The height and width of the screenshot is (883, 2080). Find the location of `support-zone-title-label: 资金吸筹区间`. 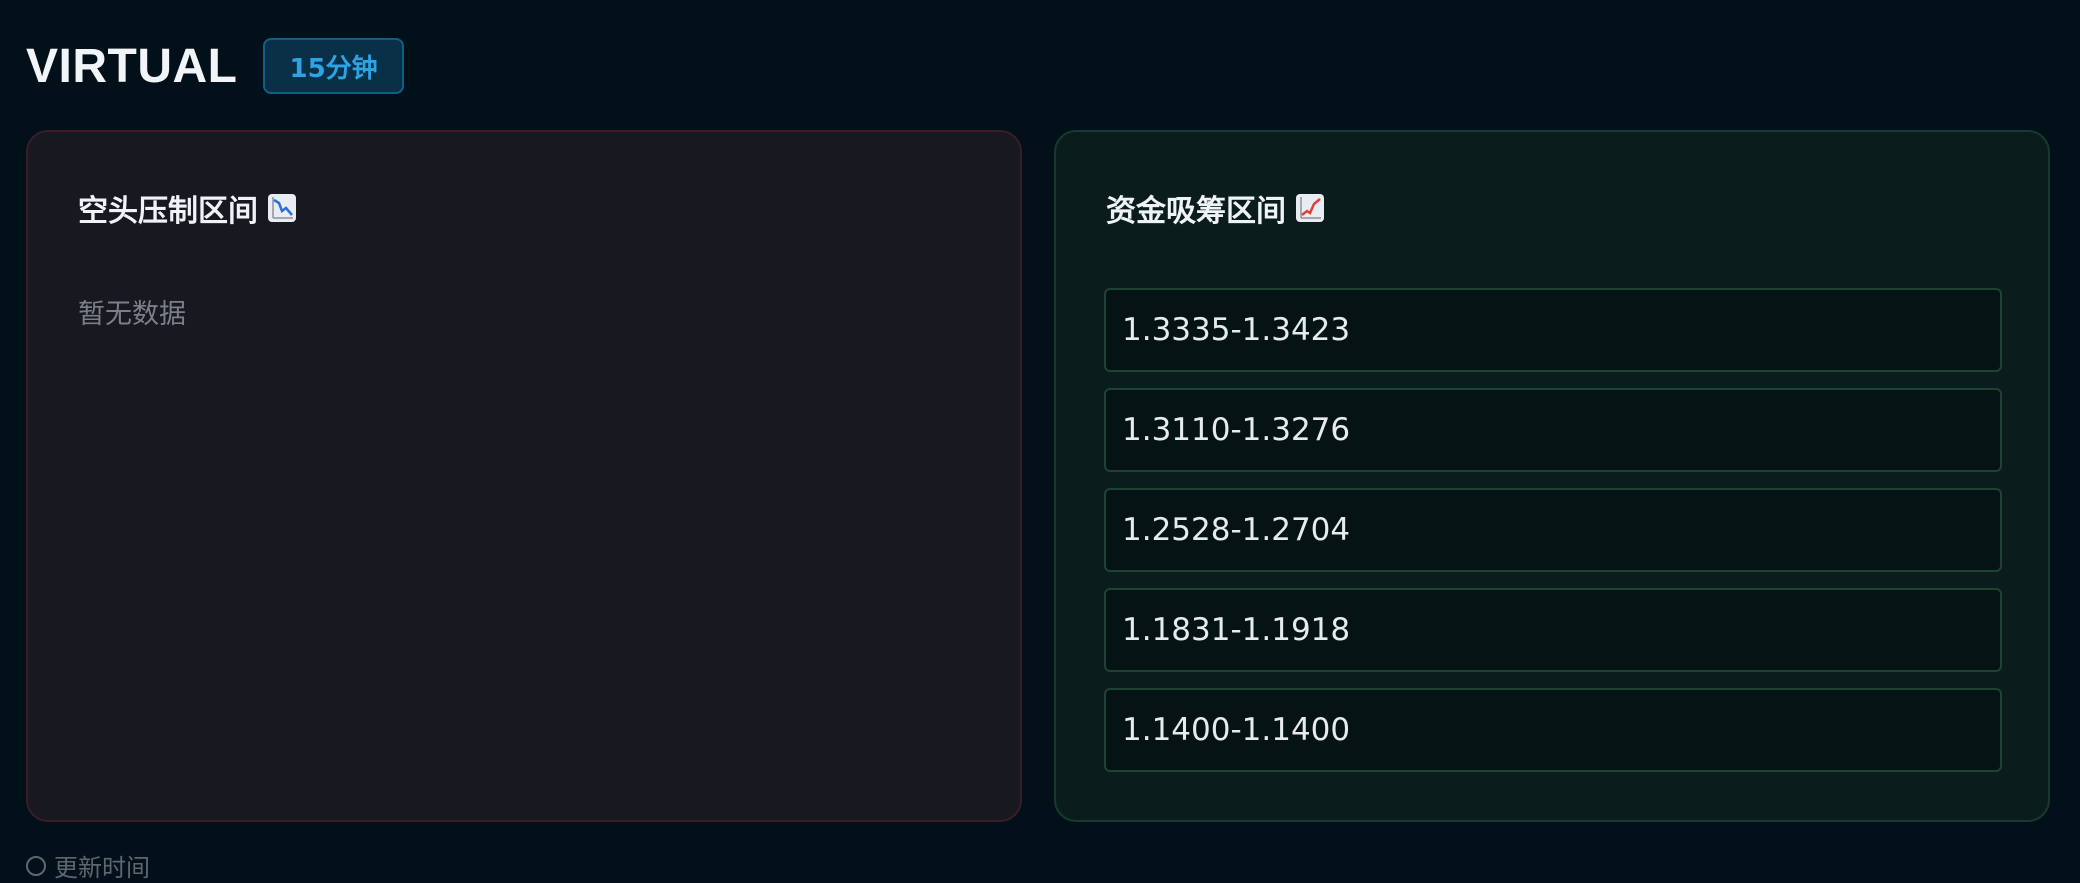

support-zone-title-label: 资金吸筹区间 is located at coordinates (1196, 211).